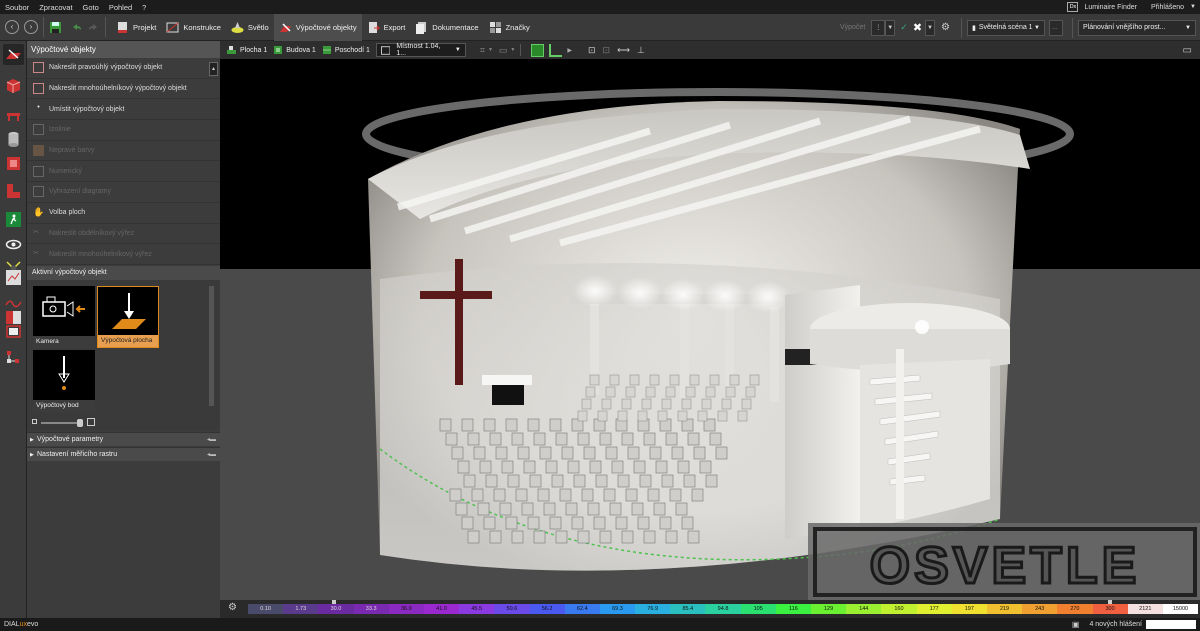 The width and height of the screenshot is (1200, 631). I want to click on back-button: ‹, so click(12, 27).